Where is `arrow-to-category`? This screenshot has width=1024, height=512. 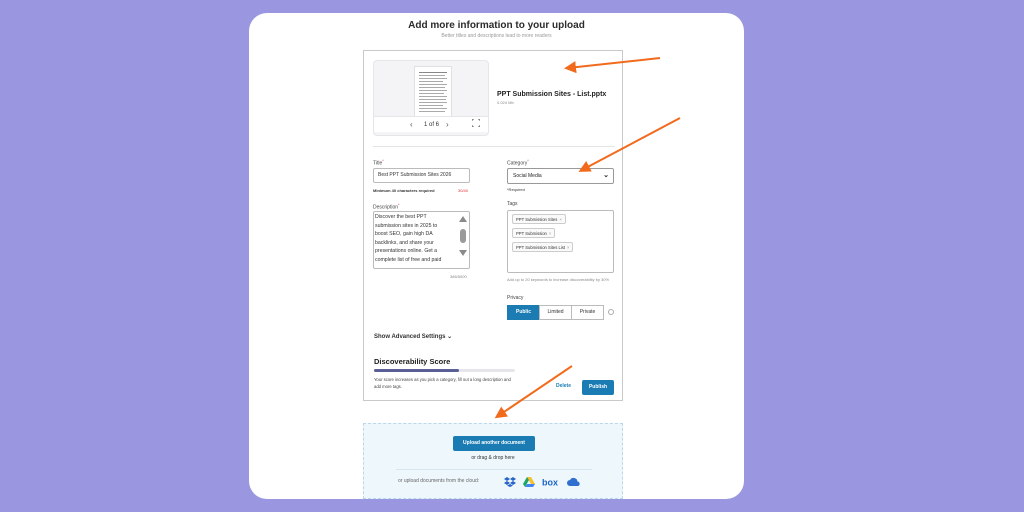 arrow-to-category is located at coordinates (629, 144).